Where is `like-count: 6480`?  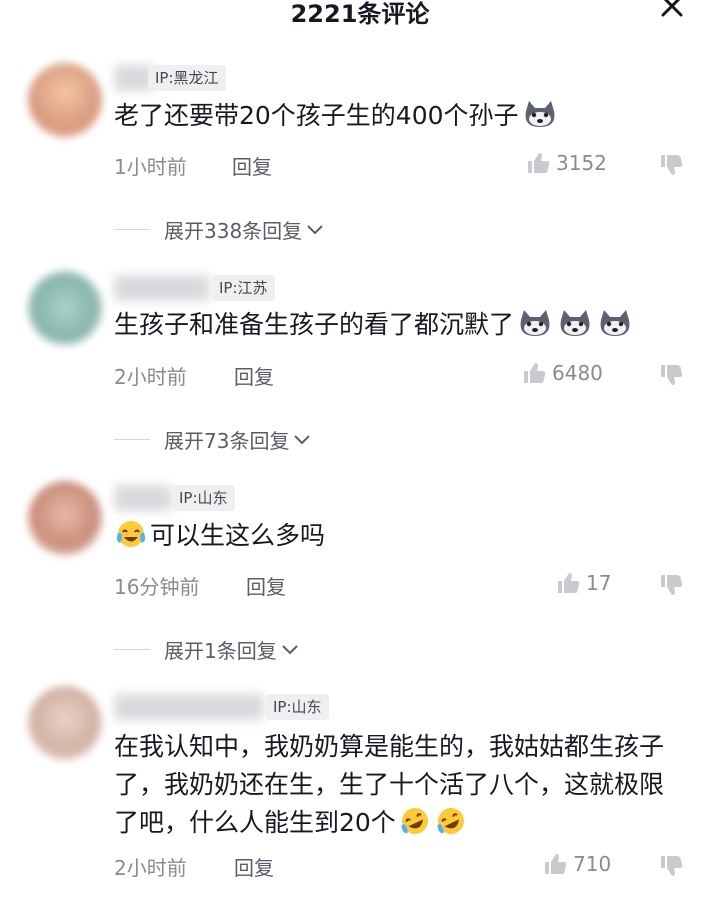 like-count: 6480 is located at coordinates (577, 373).